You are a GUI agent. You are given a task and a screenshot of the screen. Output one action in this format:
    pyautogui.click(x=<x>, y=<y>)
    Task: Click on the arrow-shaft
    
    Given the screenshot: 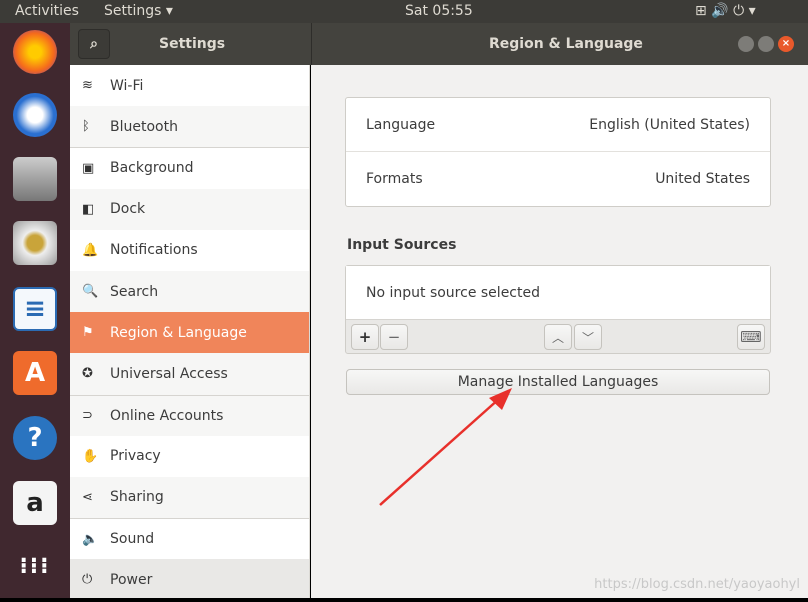 What is the action you would take?
    pyautogui.click(x=440, y=451)
    